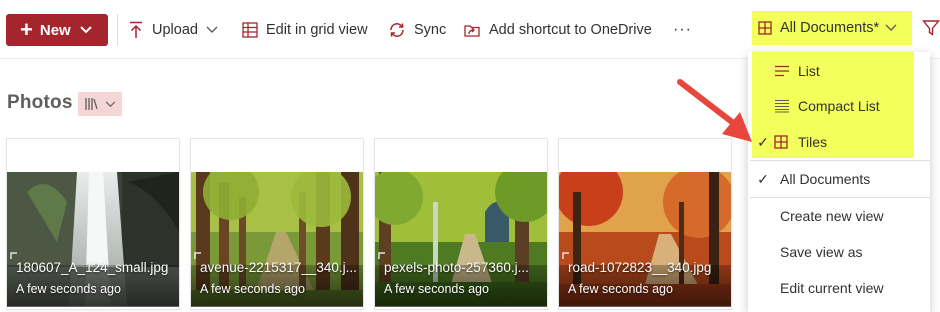 This screenshot has height=312, width=940. What do you see at coordinates (639, 267) in the screenshot?
I see `file-name: road-1072823__340.jpg` at bounding box center [639, 267].